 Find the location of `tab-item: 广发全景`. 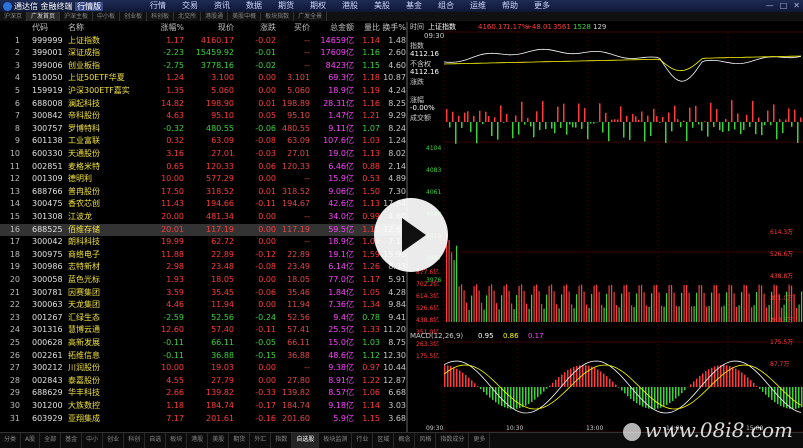

tab-item: 广发全景 is located at coordinates (310, 16).